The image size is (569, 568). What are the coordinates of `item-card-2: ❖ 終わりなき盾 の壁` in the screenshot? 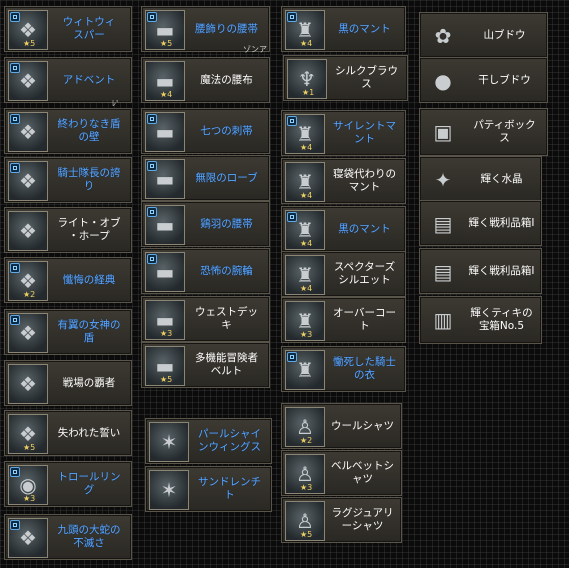 It's located at (68, 131).